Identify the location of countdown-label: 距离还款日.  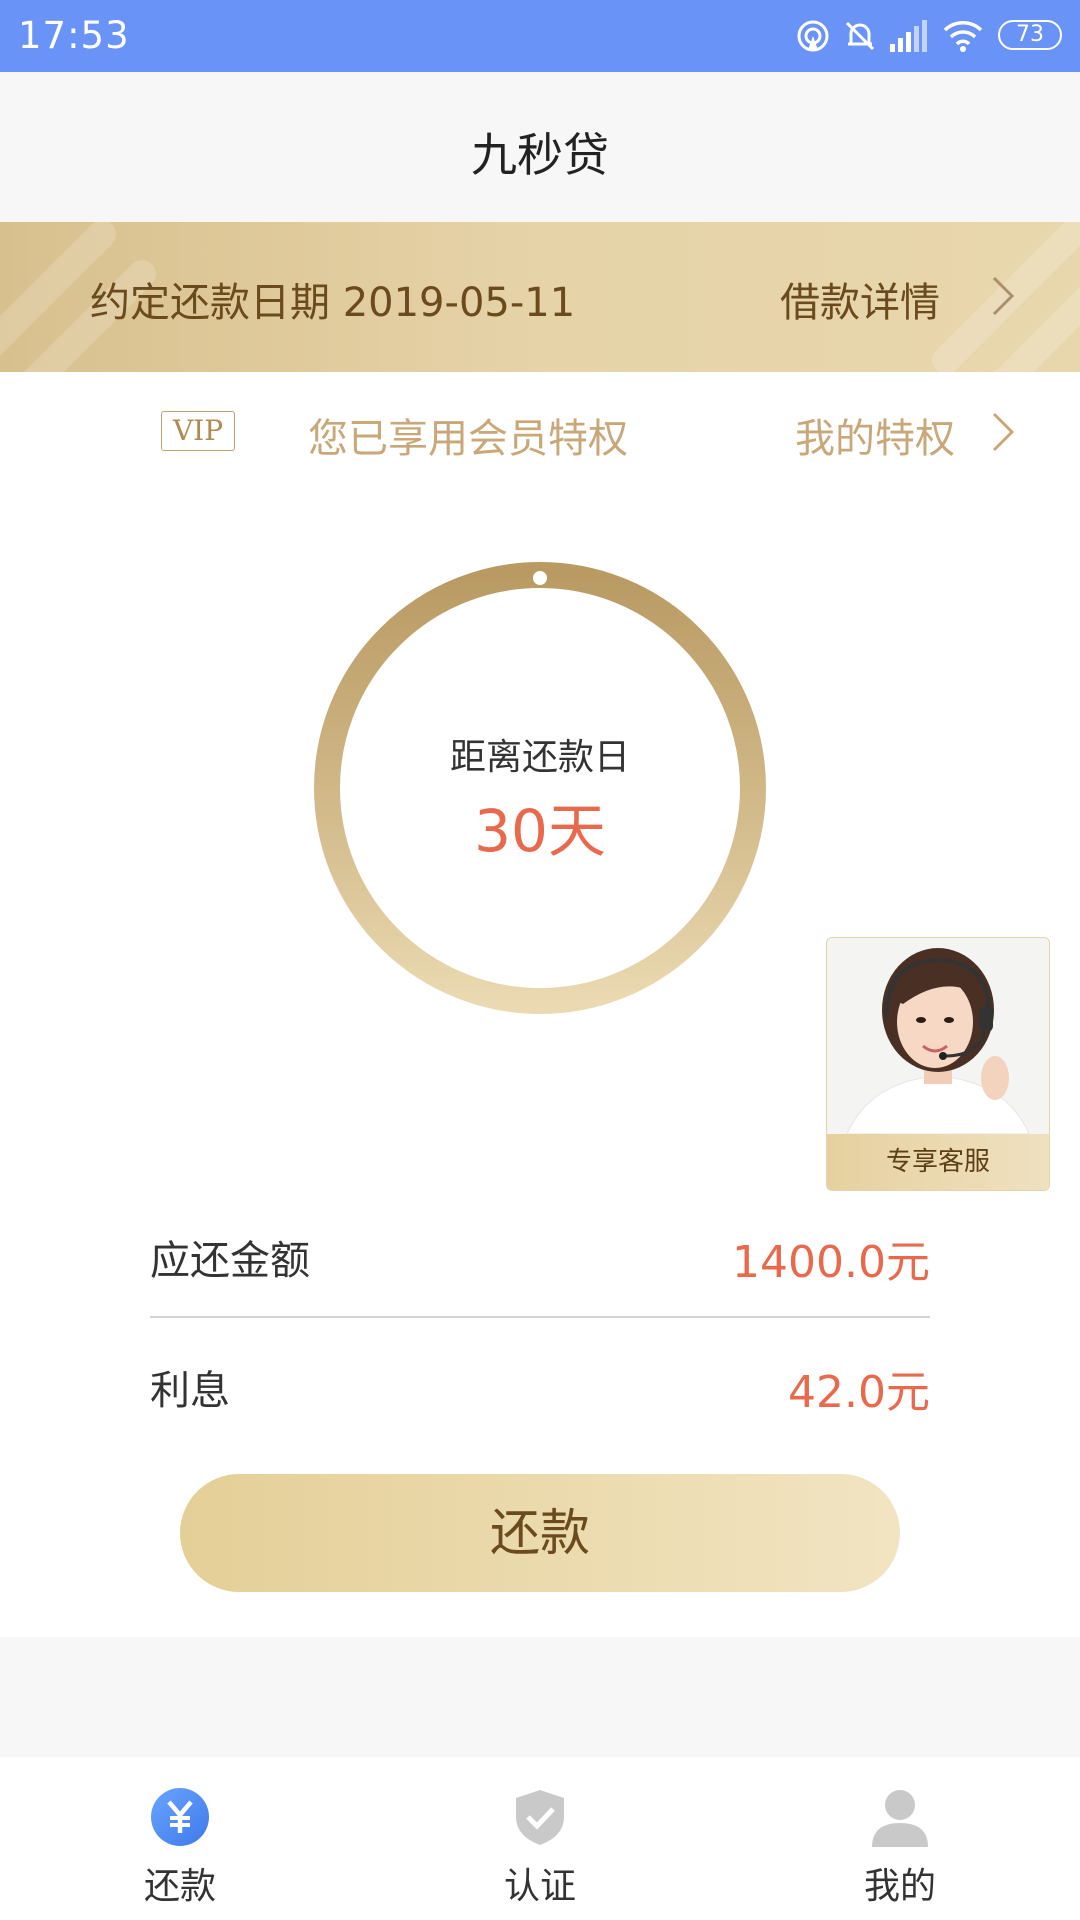
(539, 757).